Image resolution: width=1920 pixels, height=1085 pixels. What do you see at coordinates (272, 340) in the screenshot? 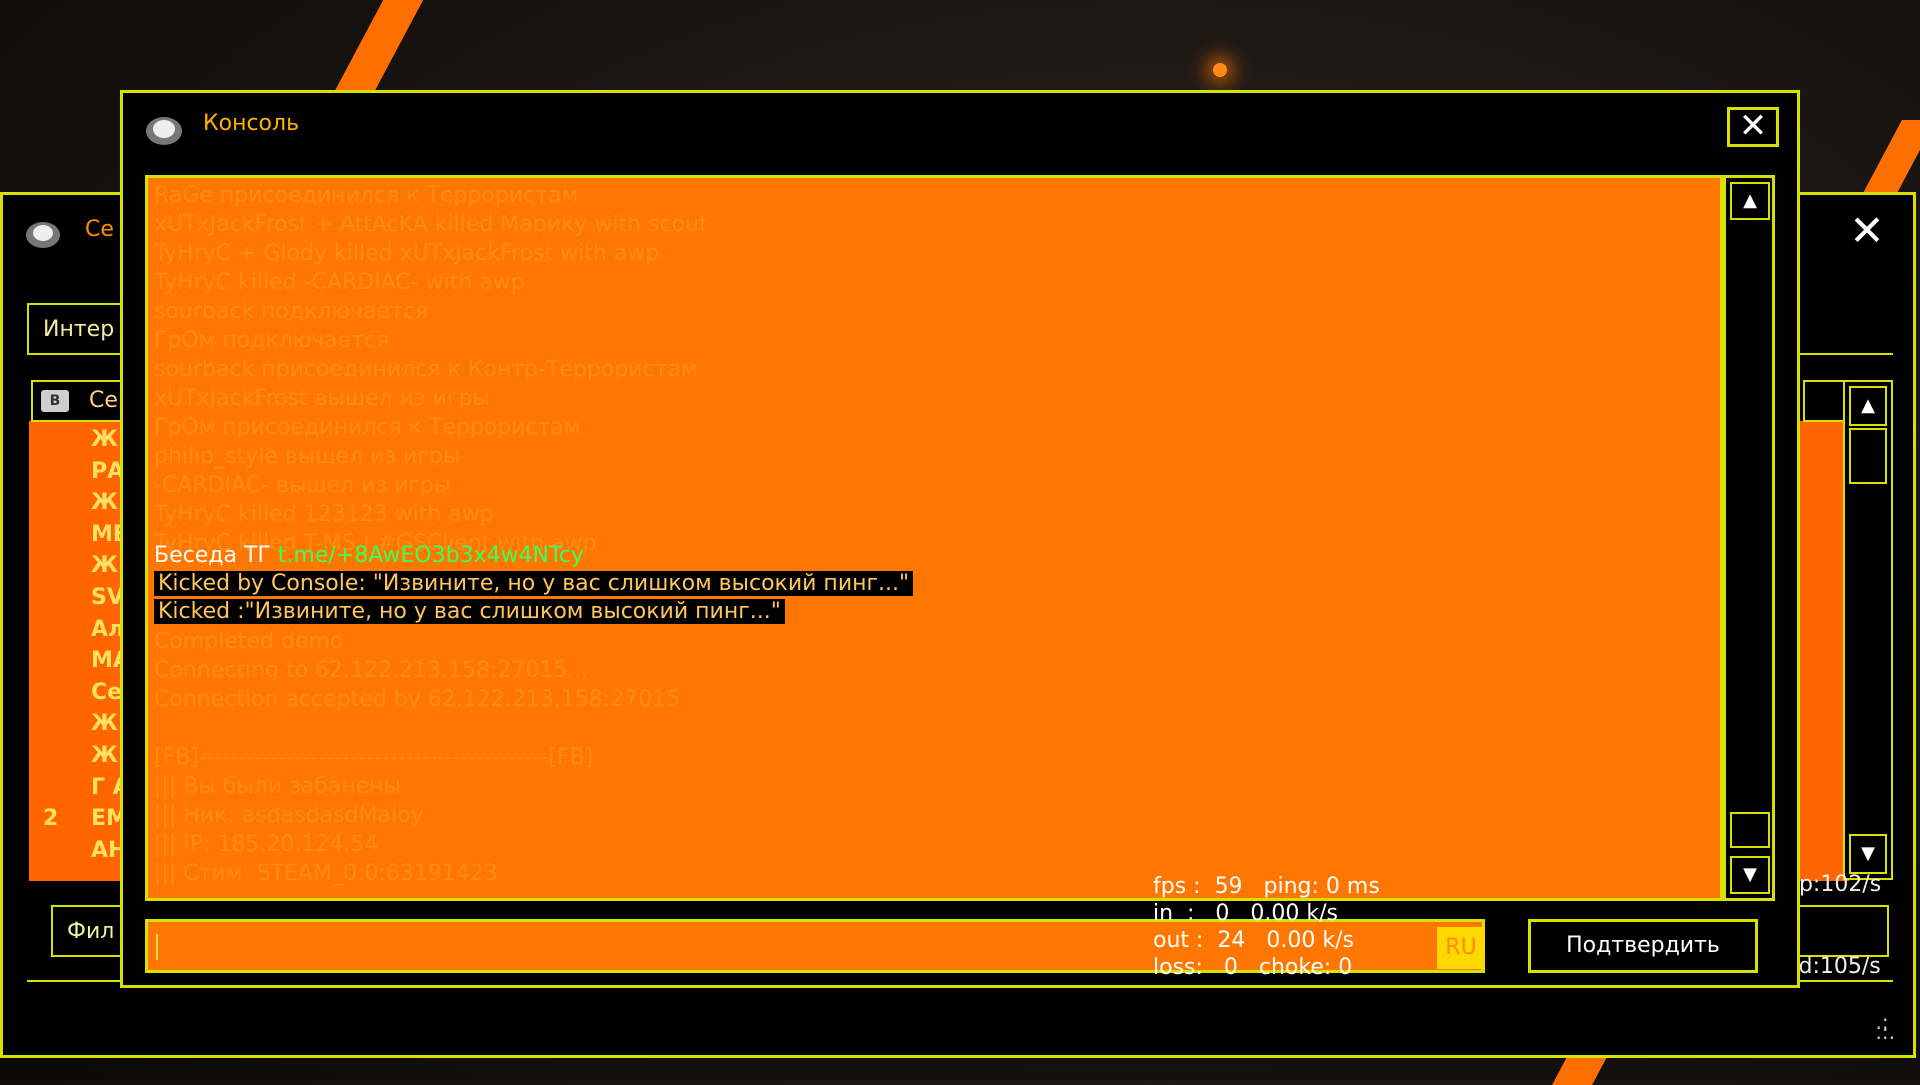
I see `log-line: ГрОм подключается` at bounding box center [272, 340].